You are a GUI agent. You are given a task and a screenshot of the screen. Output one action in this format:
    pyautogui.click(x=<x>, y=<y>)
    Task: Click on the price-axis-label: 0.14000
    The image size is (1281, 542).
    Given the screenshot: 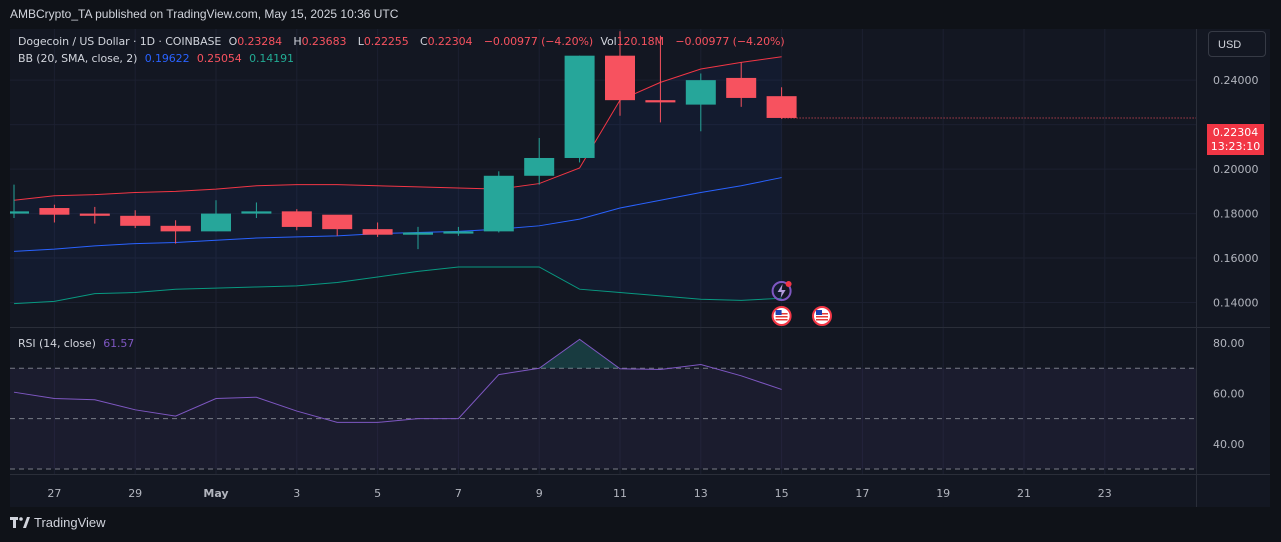 What is the action you would take?
    pyautogui.click(x=1236, y=303)
    